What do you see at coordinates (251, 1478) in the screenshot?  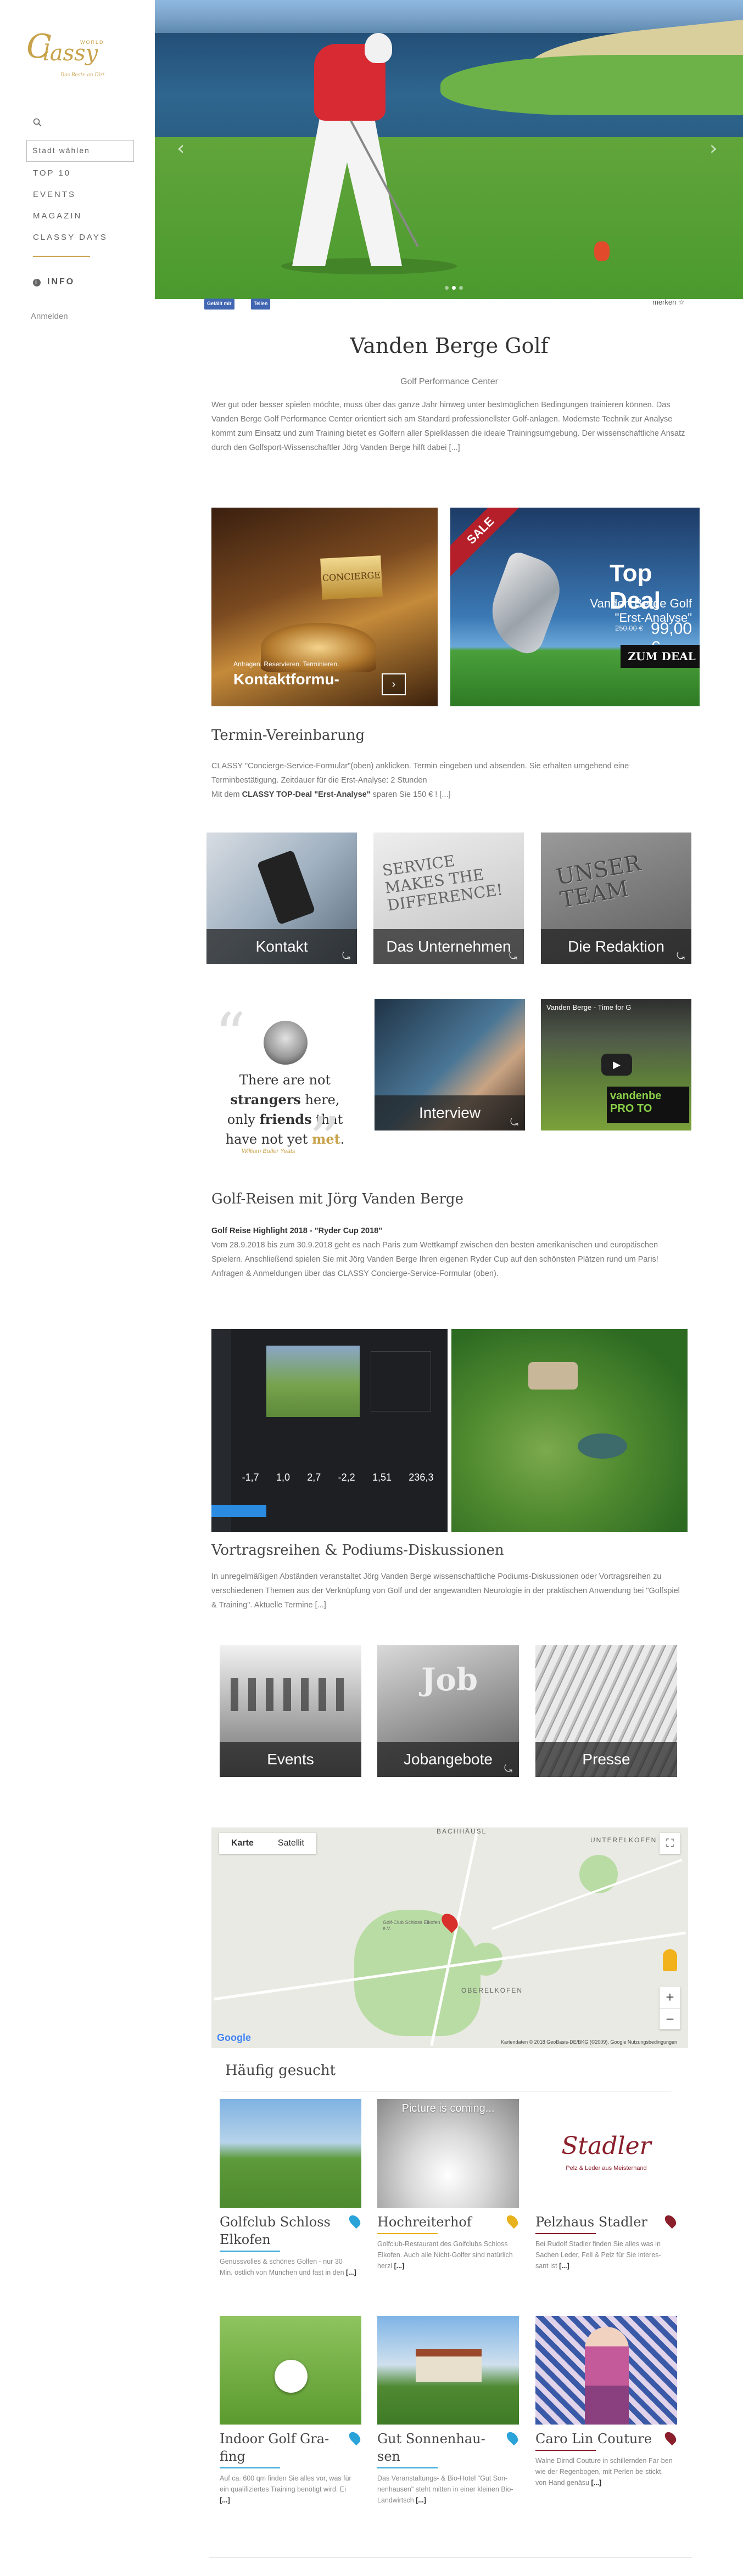 I see `stat-value: -1,7` at bounding box center [251, 1478].